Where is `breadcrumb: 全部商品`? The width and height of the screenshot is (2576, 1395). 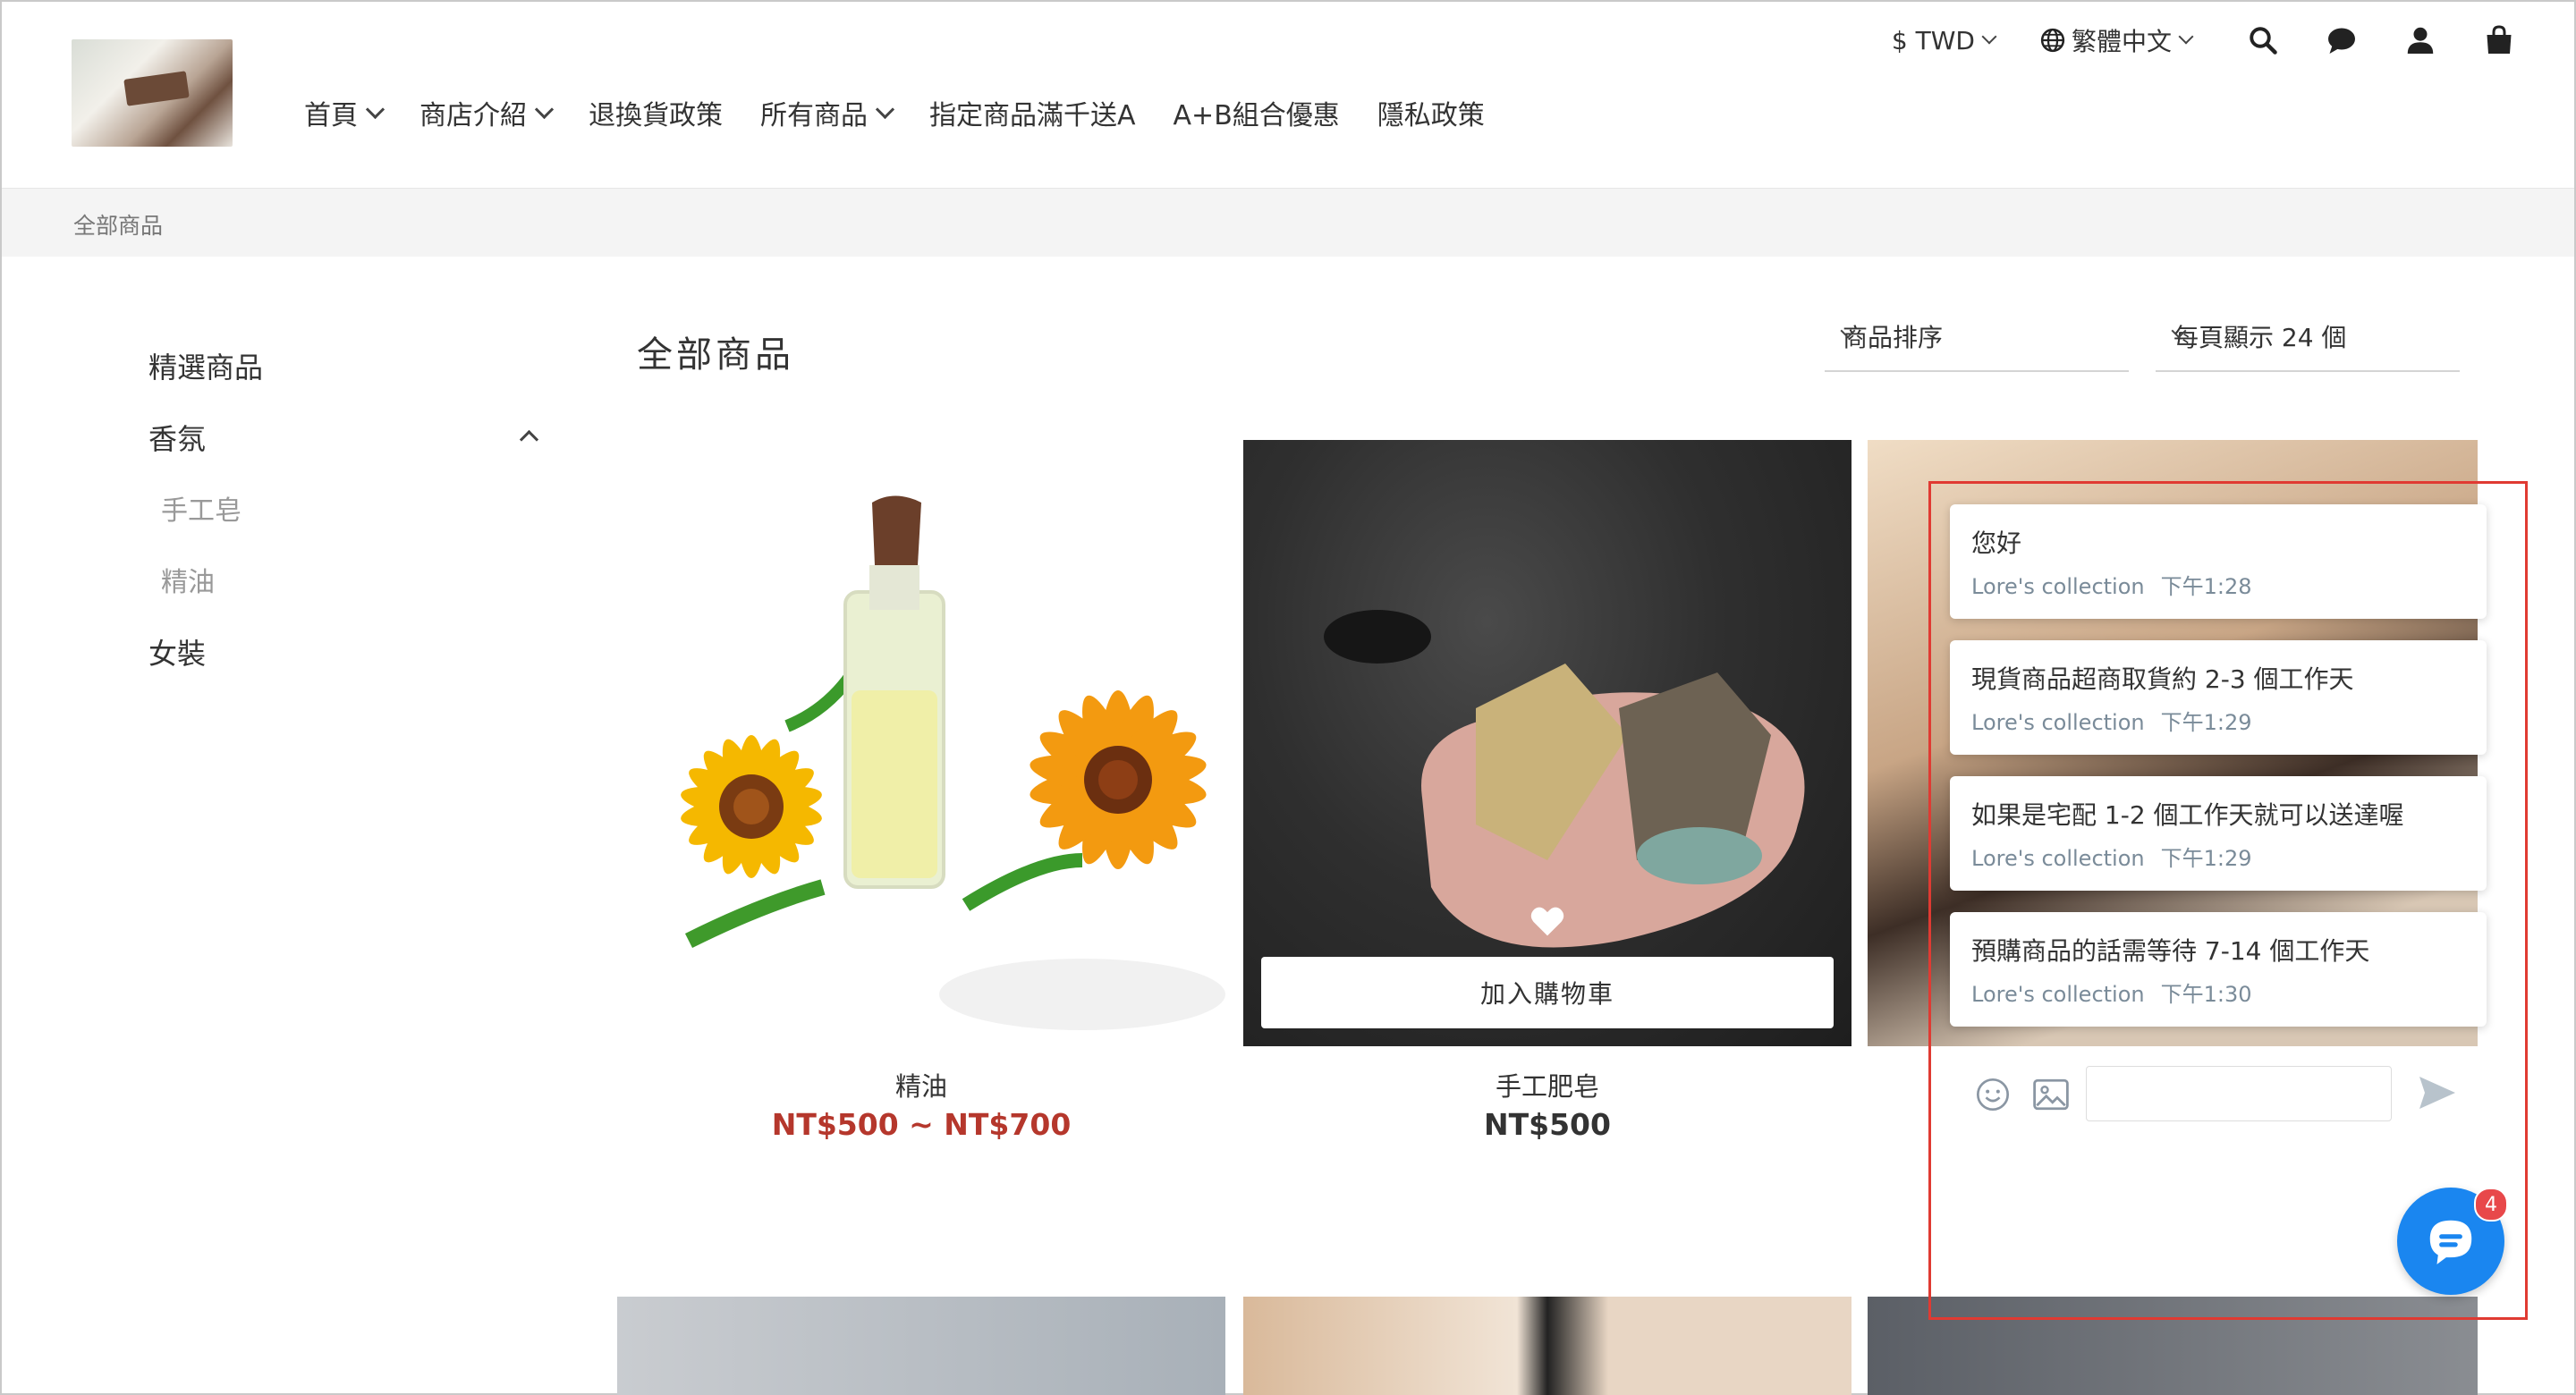 breadcrumb: 全部商品 is located at coordinates (118, 224).